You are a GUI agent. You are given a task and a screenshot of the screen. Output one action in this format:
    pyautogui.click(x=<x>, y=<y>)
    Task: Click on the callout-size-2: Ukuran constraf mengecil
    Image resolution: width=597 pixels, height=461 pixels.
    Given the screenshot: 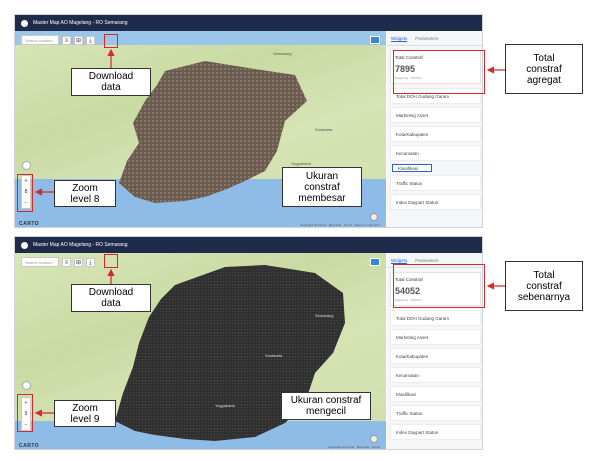 What is the action you would take?
    pyautogui.click(x=326, y=406)
    